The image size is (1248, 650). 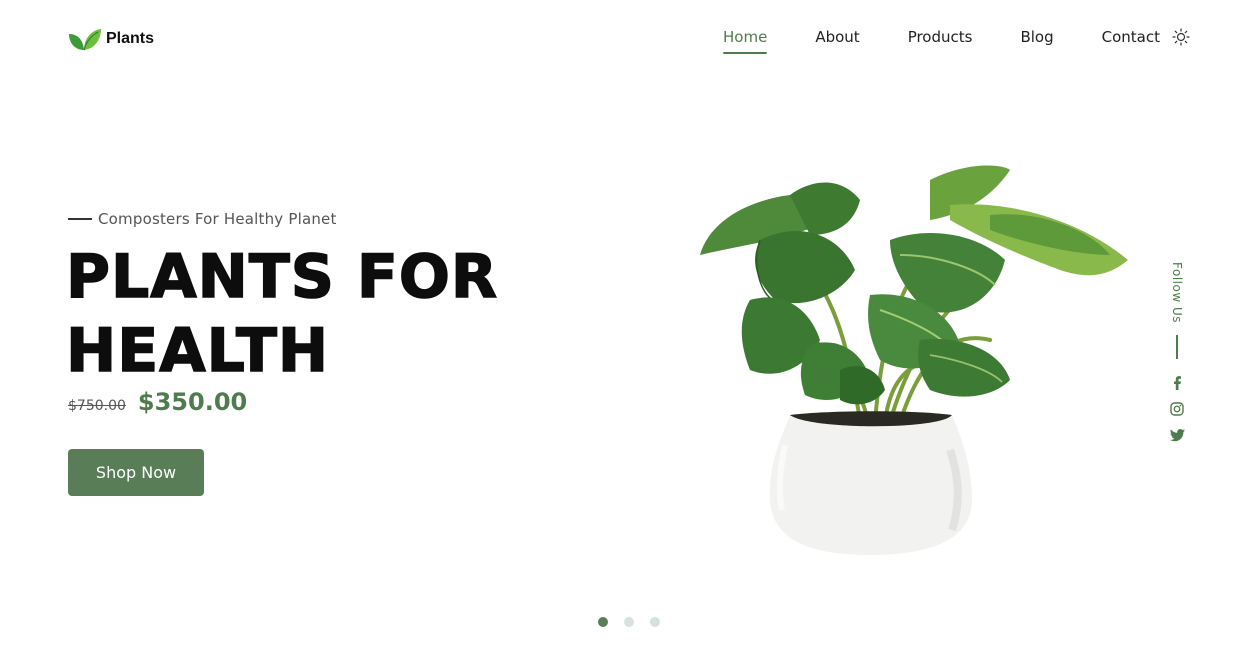 What do you see at coordinates (624, 39) in the screenshot?
I see `site-header: Plants Home About Products Blog Contact` at bounding box center [624, 39].